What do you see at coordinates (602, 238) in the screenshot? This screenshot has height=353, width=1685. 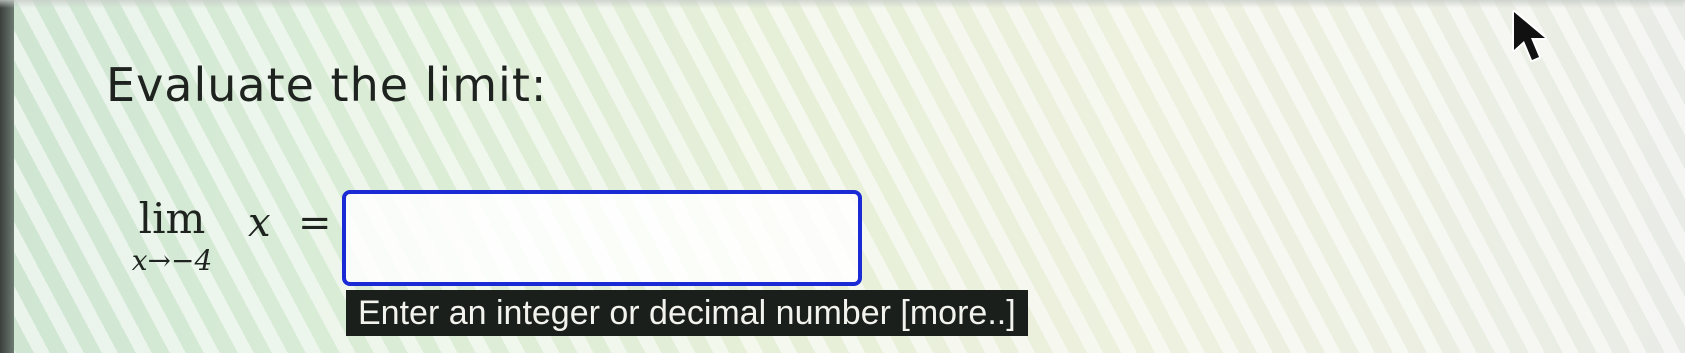 I see `answer-input` at bounding box center [602, 238].